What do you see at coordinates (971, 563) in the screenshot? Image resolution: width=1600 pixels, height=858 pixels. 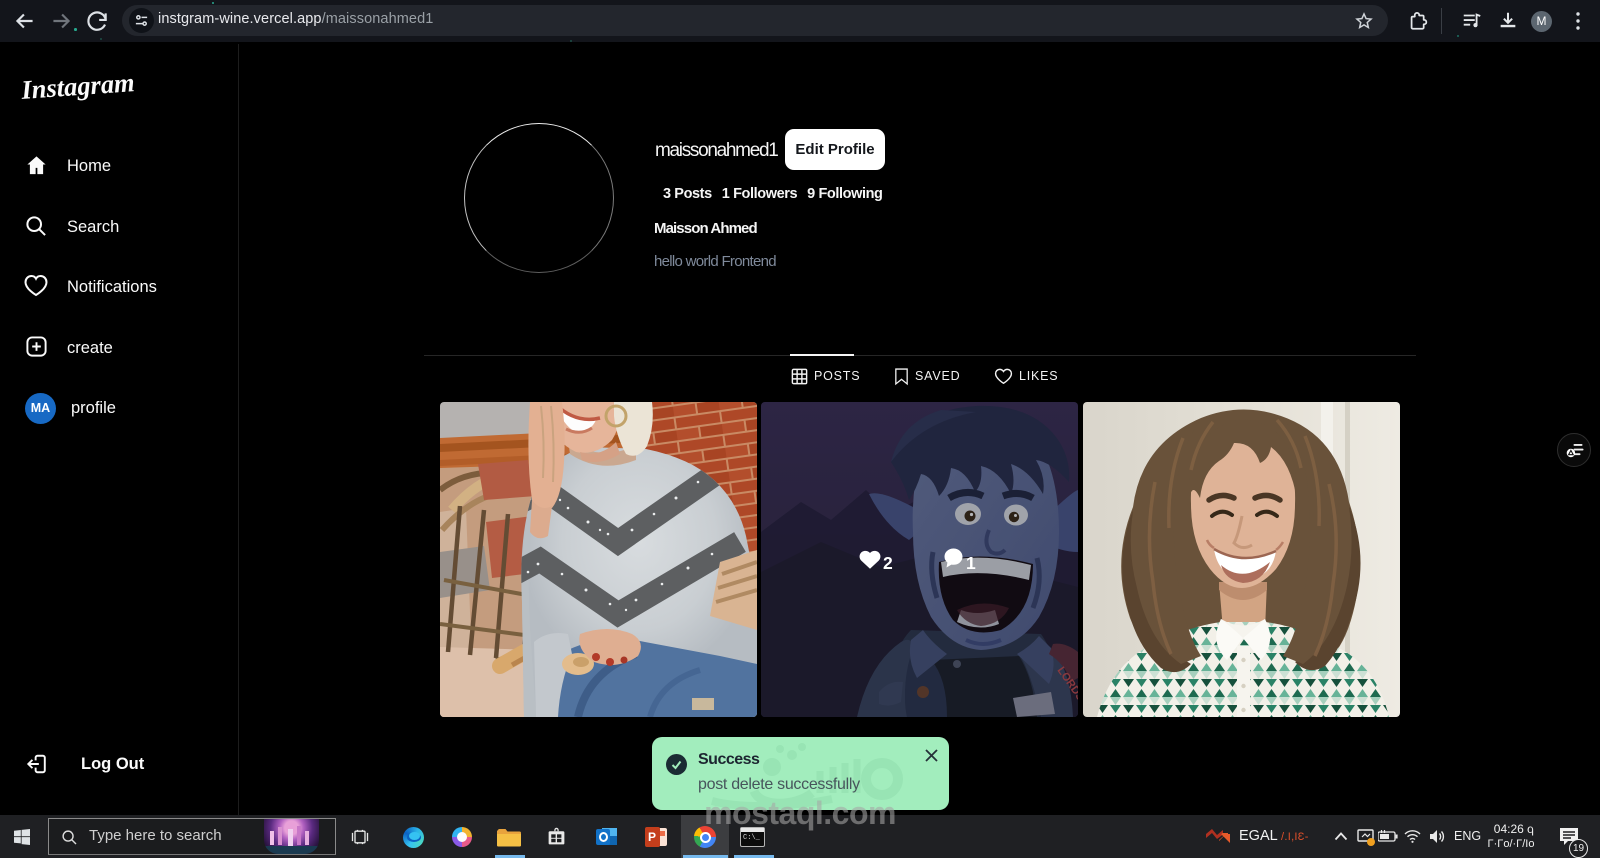 I see `svg-text: 1` at bounding box center [971, 563].